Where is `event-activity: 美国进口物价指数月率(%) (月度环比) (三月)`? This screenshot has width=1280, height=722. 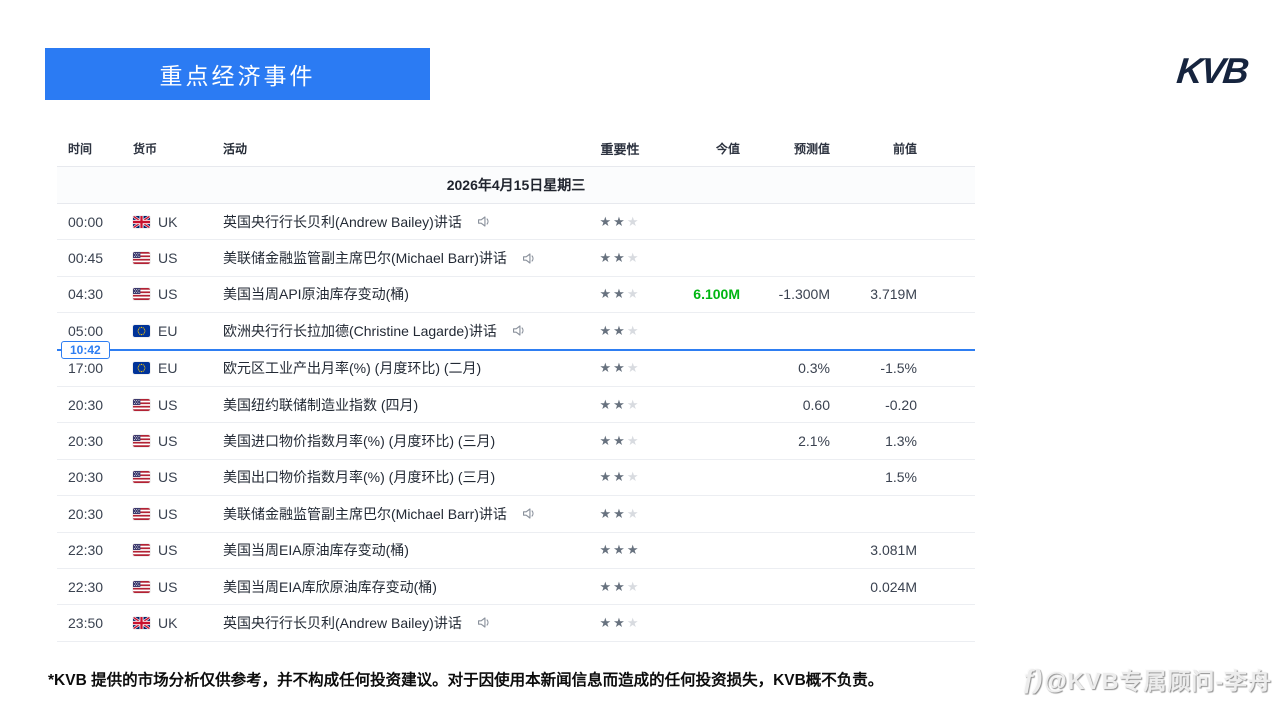 event-activity: 美国进口物价指数月率(%) (月度环比) (三月) is located at coordinates (399, 441).